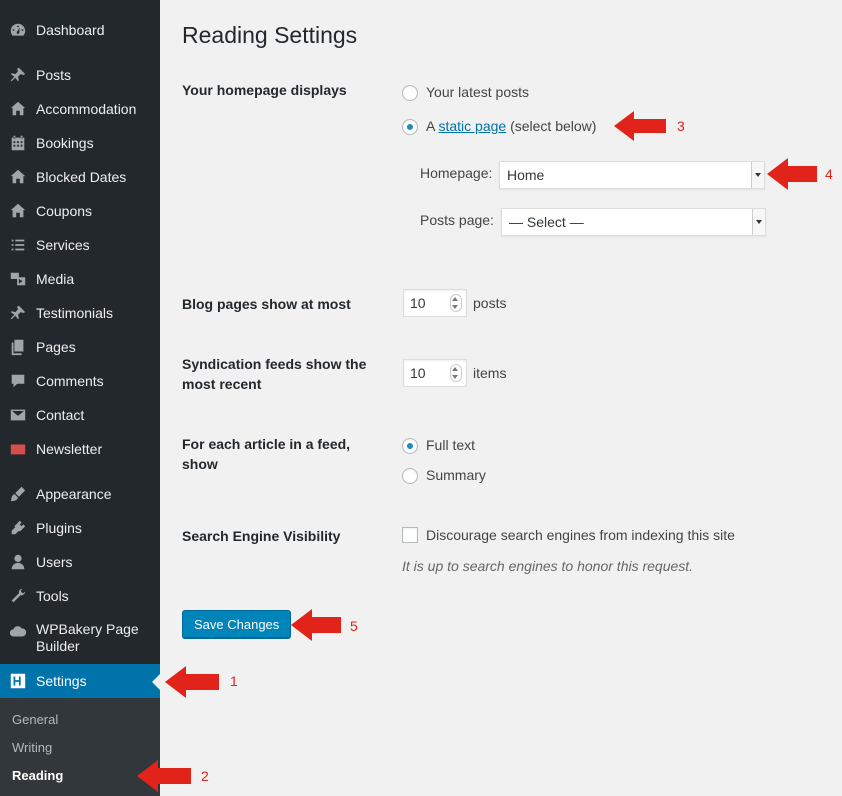 Image resolution: width=842 pixels, height=796 pixels. Describe the element at coordinates (205, 776) in the screenshot. I see `annotation-number-2: 2` at that location.